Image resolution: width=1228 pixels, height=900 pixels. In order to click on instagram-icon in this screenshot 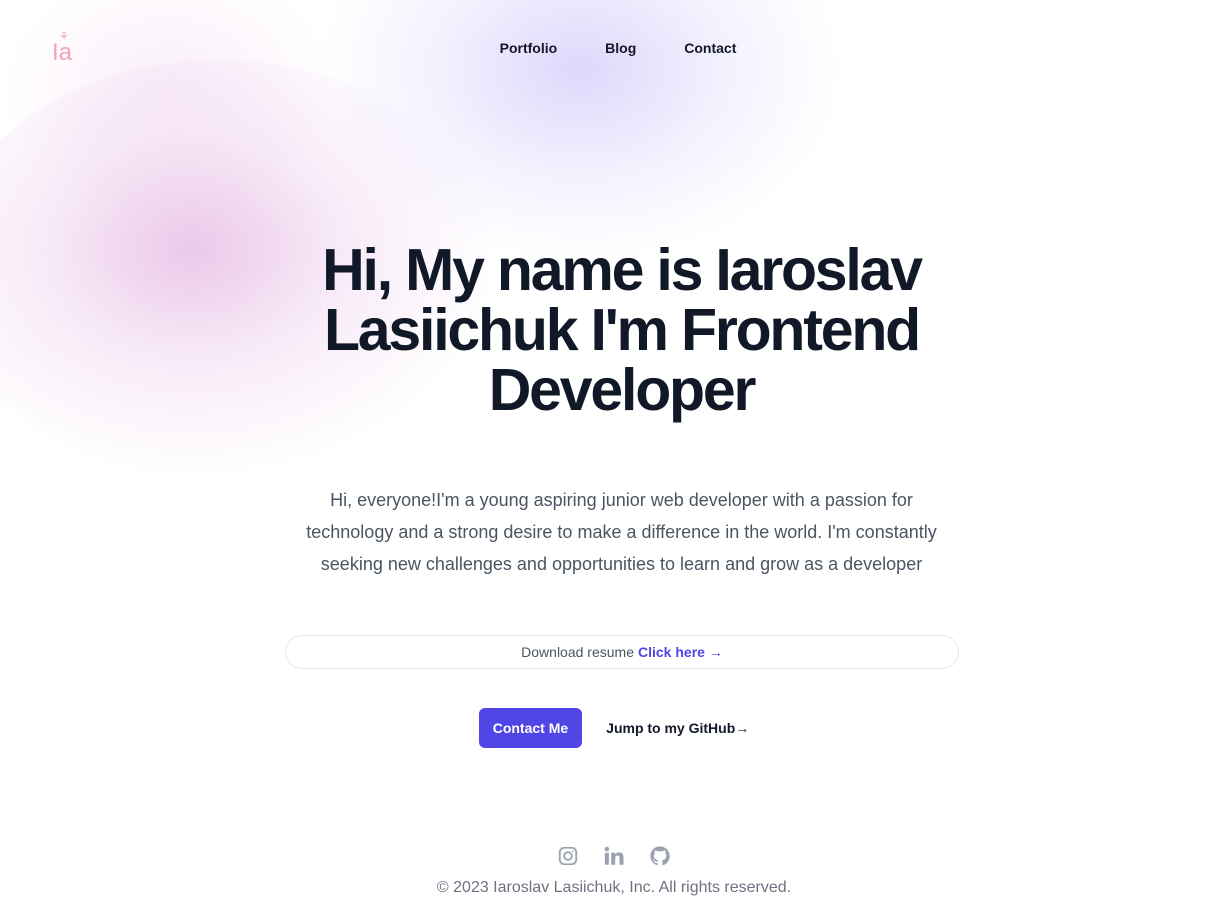, I will do `click(568, 856)`.